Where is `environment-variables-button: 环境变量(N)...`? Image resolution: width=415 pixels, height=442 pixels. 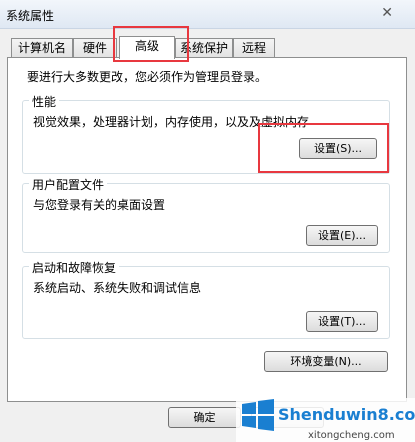
environment-variables-button: 环境变量(N)... is located at coordinates (326, 361).